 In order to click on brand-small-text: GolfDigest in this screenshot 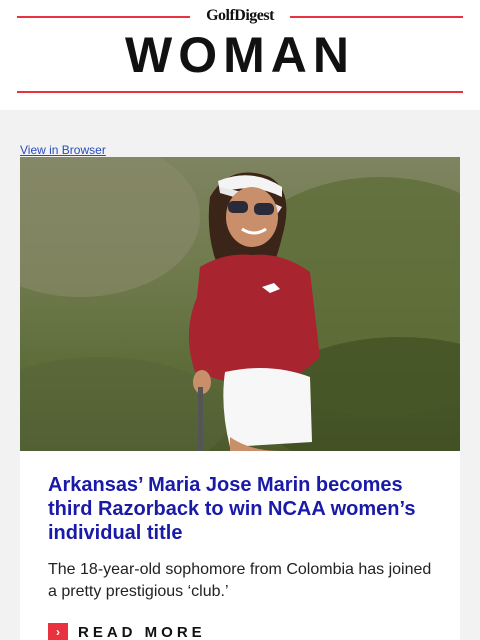, I will do `click(240, 15)`.